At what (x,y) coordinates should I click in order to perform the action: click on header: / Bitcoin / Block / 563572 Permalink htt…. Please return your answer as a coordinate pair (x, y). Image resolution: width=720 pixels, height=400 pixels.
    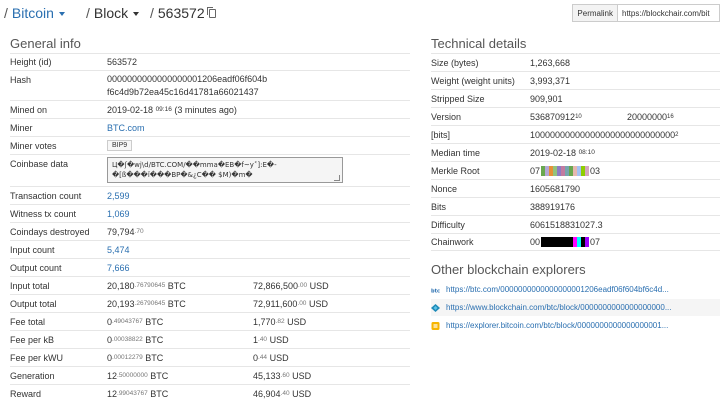
    Looking at the image, I should click on (360, 14).